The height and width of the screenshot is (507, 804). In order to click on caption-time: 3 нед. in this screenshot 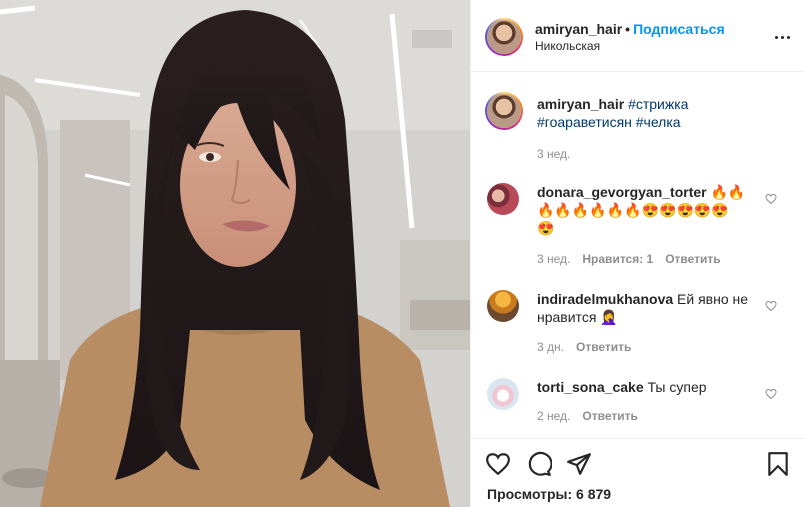, I will do `click(559, 154)`.